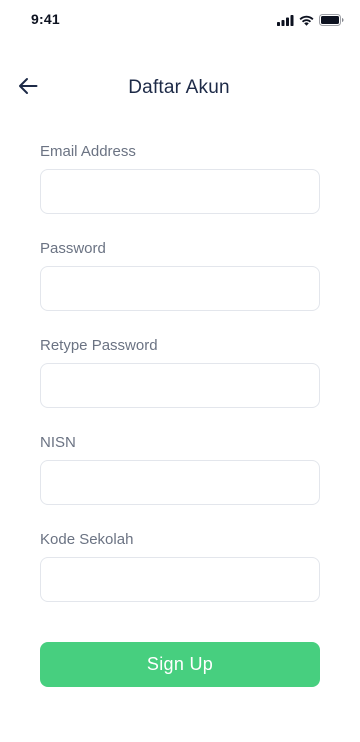  I want to click on page-title: Daftar Akun, so click(179, 87).